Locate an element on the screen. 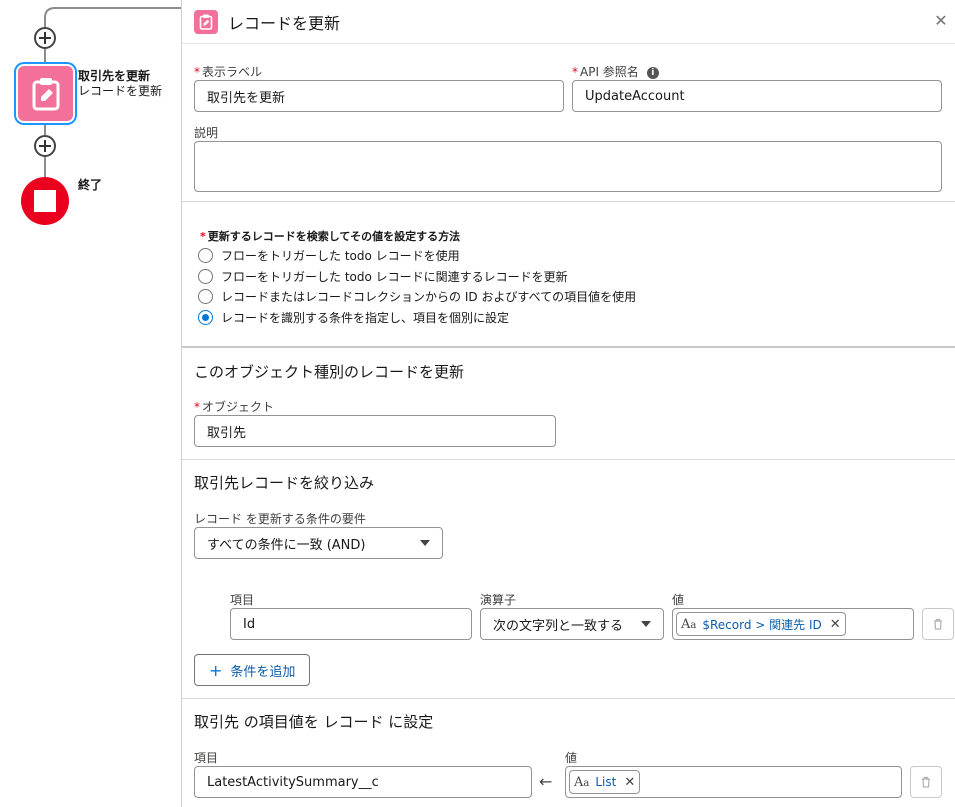  method-label: * 更新するレコードを検索してその値を設定する方法 is located at coordinates (330, 236).